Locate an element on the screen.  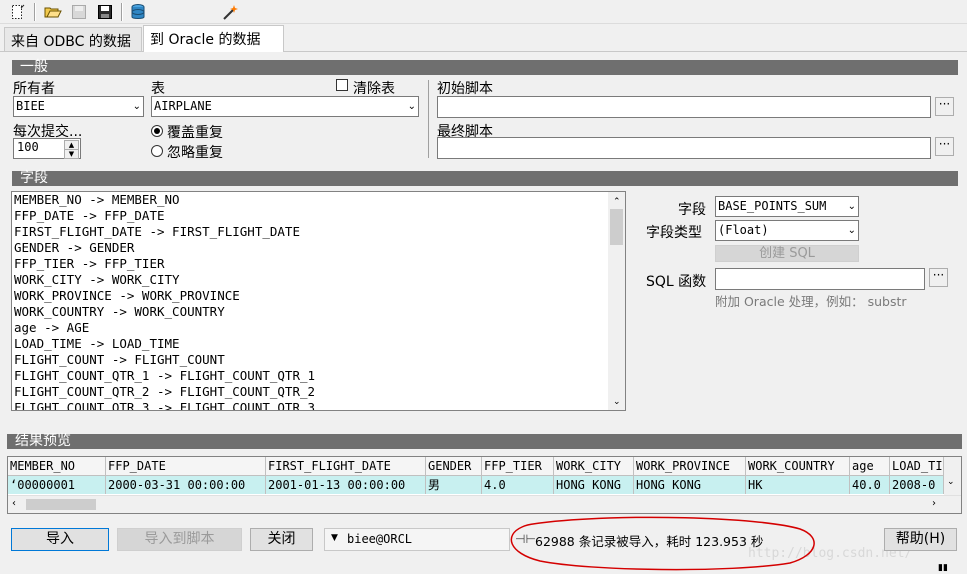
stepper-down-icon: ▼ is located at coordinates (71, 154).